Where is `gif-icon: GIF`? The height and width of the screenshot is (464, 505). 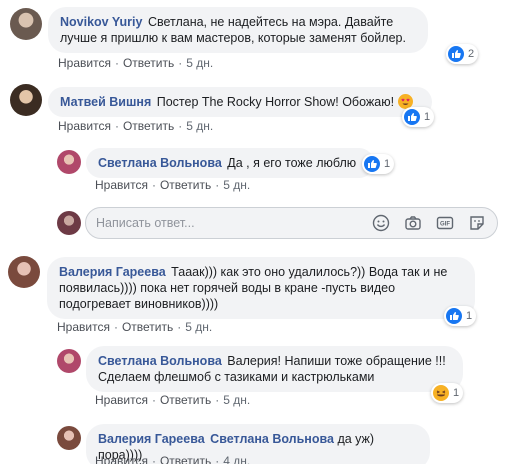
gif-icon: GIF is located at coordinates (445, 223).